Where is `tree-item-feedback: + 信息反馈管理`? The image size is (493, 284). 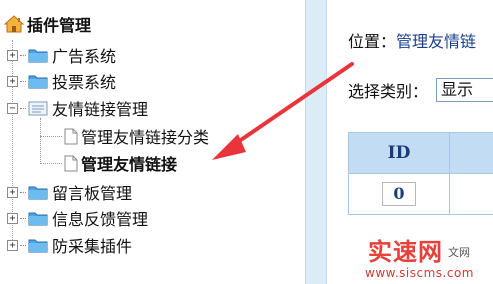
tree-item-feedback: + 信息反馈管理 is located at coordinates (77, 218).